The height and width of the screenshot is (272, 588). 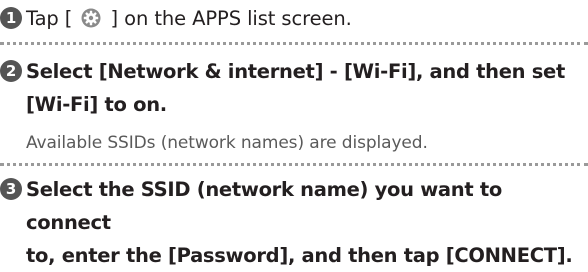 What do you see at coordinates (231, 18) in the screenshot?
I see `step-1-text-after-icon: ] on the APPS list screen.` at bounding box center [231, 18].